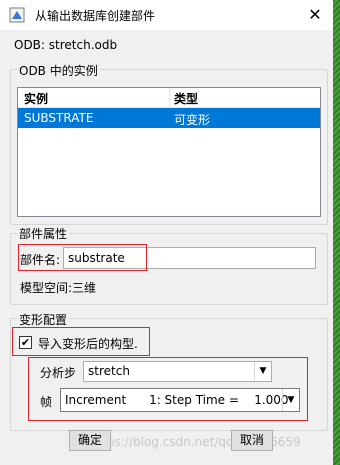 The image size is (340, 465). What do you see at coordinates (252, 440) in the screenshot?
I see `cancel-button: 取消` at bounding box center [252, 440].